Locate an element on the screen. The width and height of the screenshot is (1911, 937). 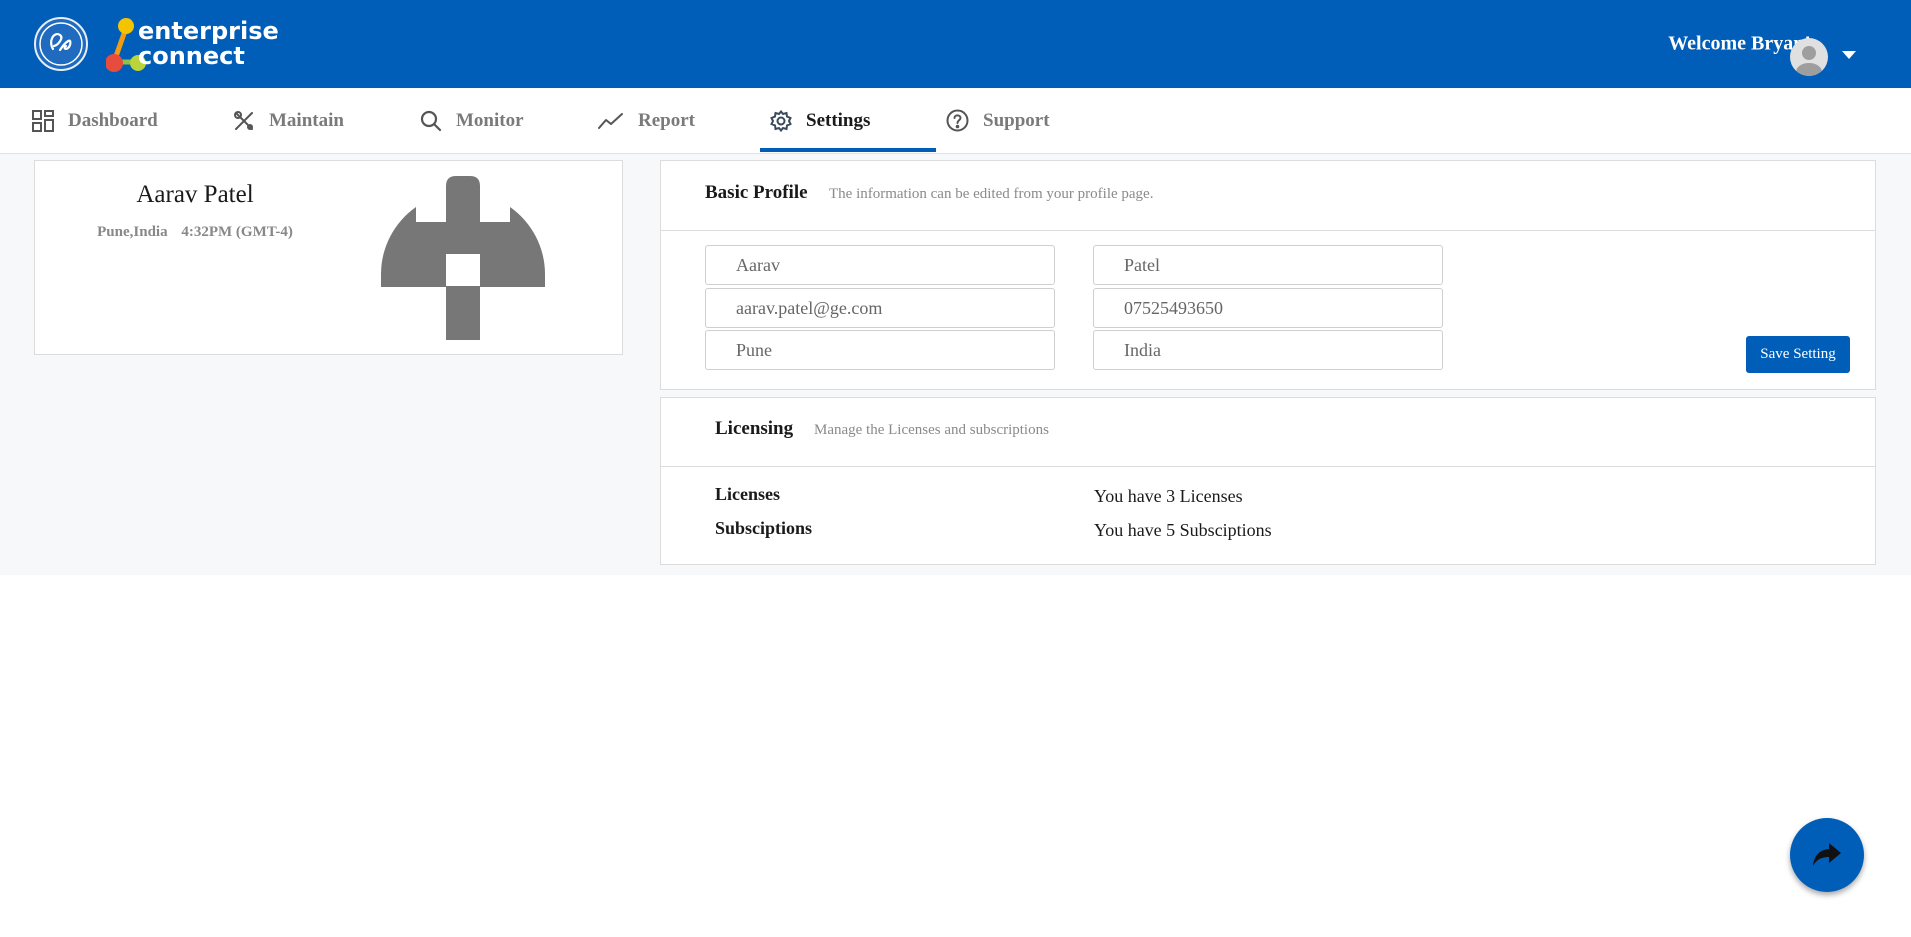
subscriptions-label: Subsciptions is located at coordinates (764, 528).